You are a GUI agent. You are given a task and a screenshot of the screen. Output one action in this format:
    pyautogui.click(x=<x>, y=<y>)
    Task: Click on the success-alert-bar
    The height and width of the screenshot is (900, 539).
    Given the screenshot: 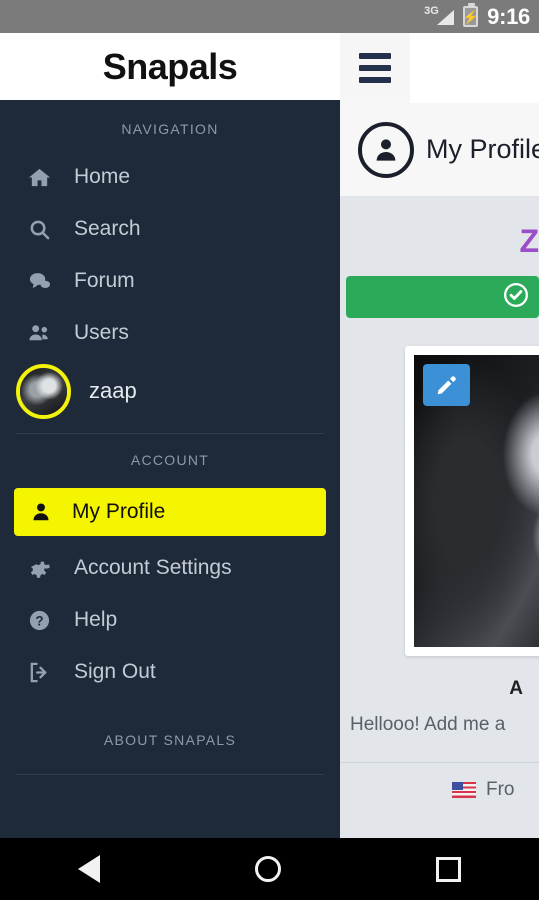 What is the action you would take?
    pyautogui.click(x=442, y=297)
    